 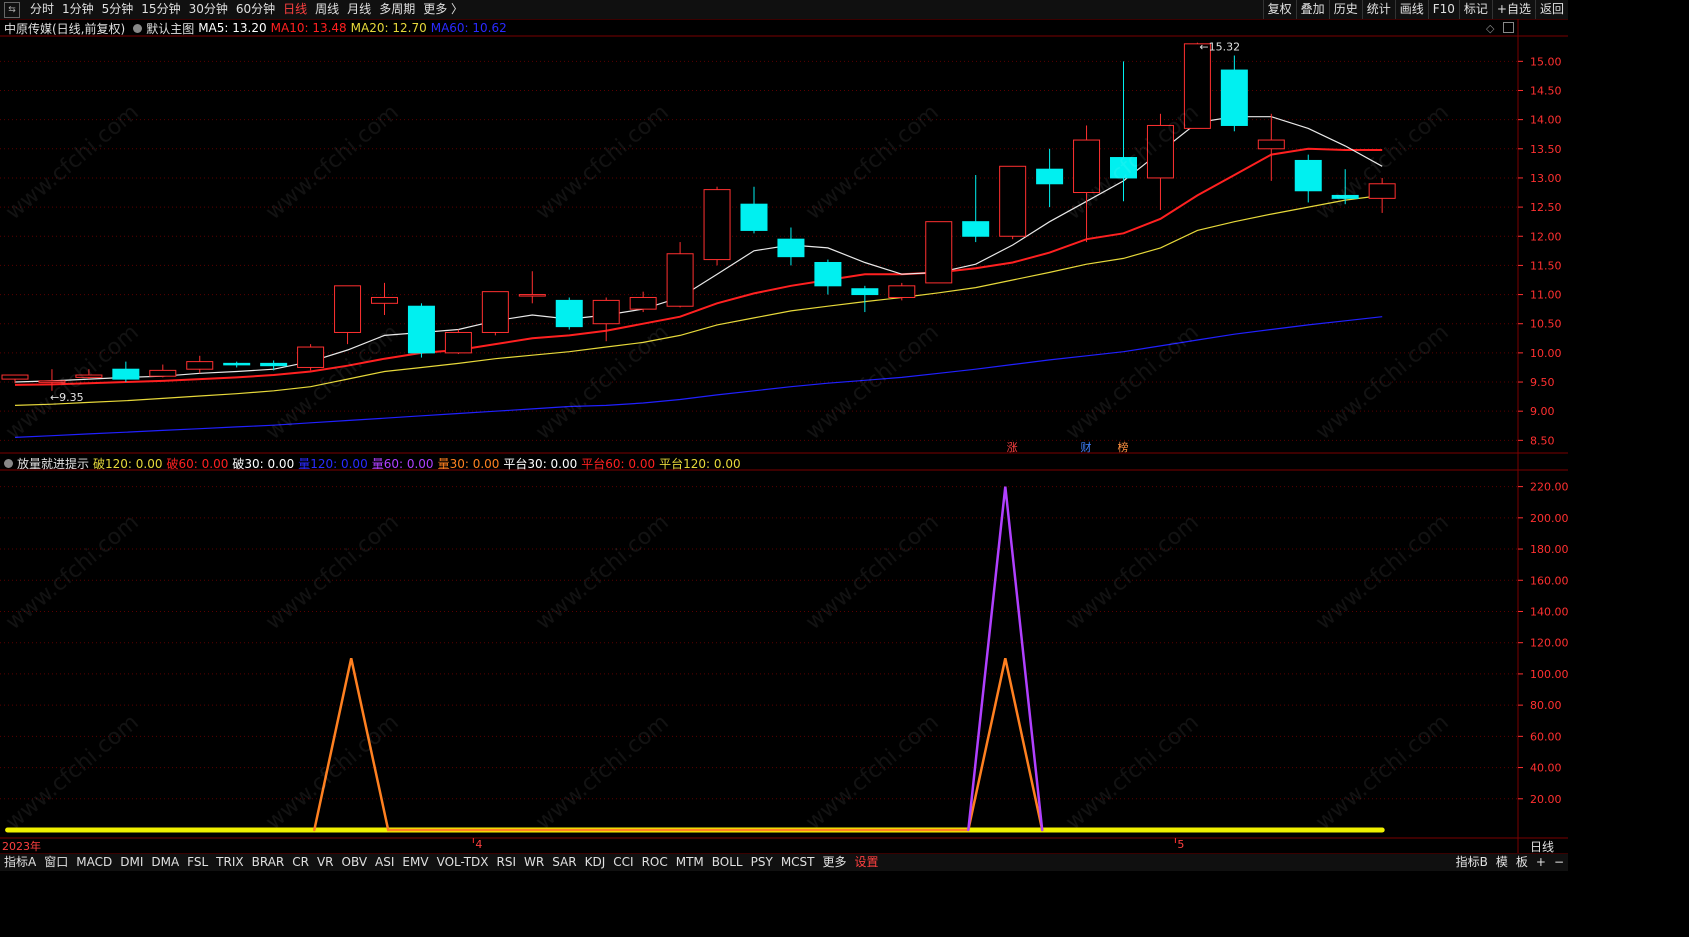 What do you see at coordinates (798, 862) in the screenshot?
I see `indicator-tab-23: MCST` at bounding box center [798, 862].